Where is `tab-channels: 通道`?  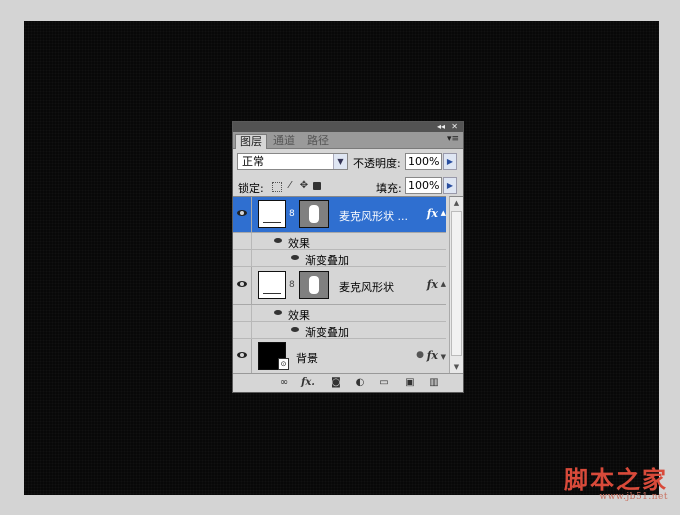 tab-channels: 通道 is located at coordinates (284, 141).